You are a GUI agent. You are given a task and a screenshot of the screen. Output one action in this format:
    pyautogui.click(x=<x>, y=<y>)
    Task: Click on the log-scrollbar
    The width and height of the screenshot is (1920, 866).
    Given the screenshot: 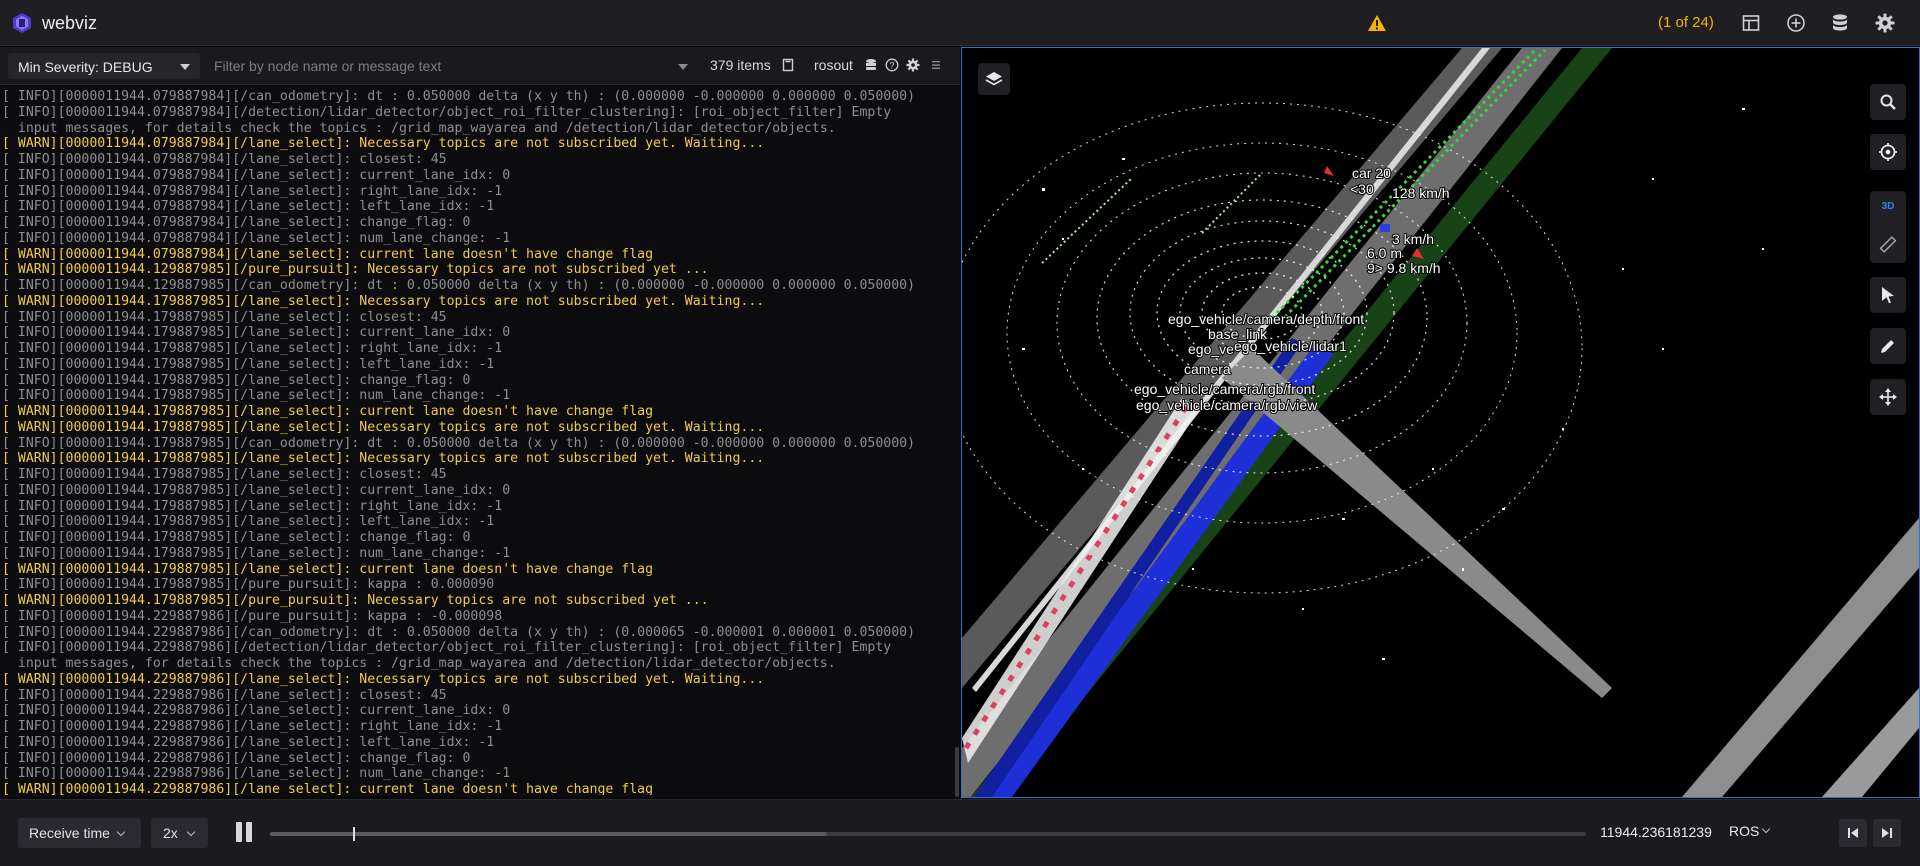 What is the action you would take?
    pyautogui.click(x=957, y=772)
    